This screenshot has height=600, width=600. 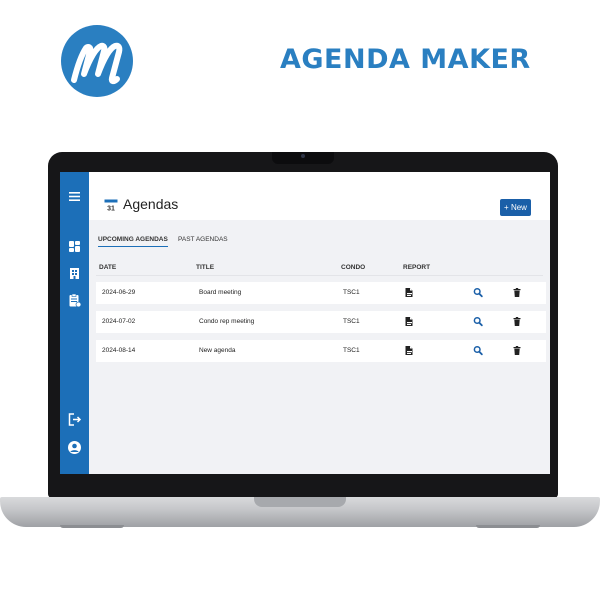 What do you see at coordinates (74, 246) in the screenshot?
I see `dashboard-icon` at bounding box center [74, 246].